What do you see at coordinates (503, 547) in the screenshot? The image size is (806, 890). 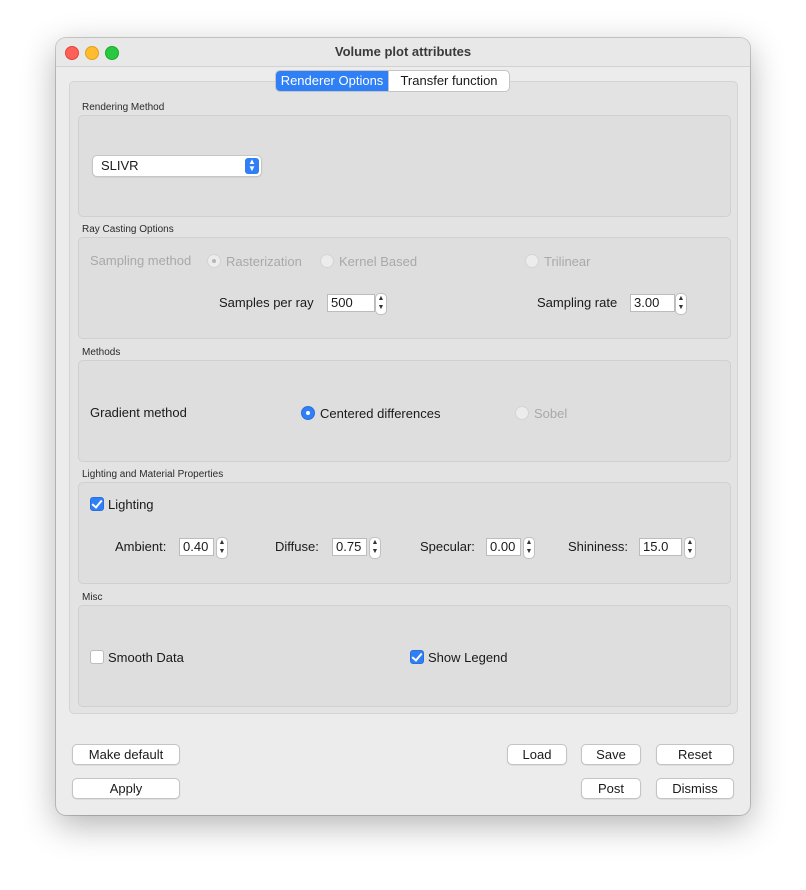 I see `specular-input: 0.00` at bounding box center [503, 547].